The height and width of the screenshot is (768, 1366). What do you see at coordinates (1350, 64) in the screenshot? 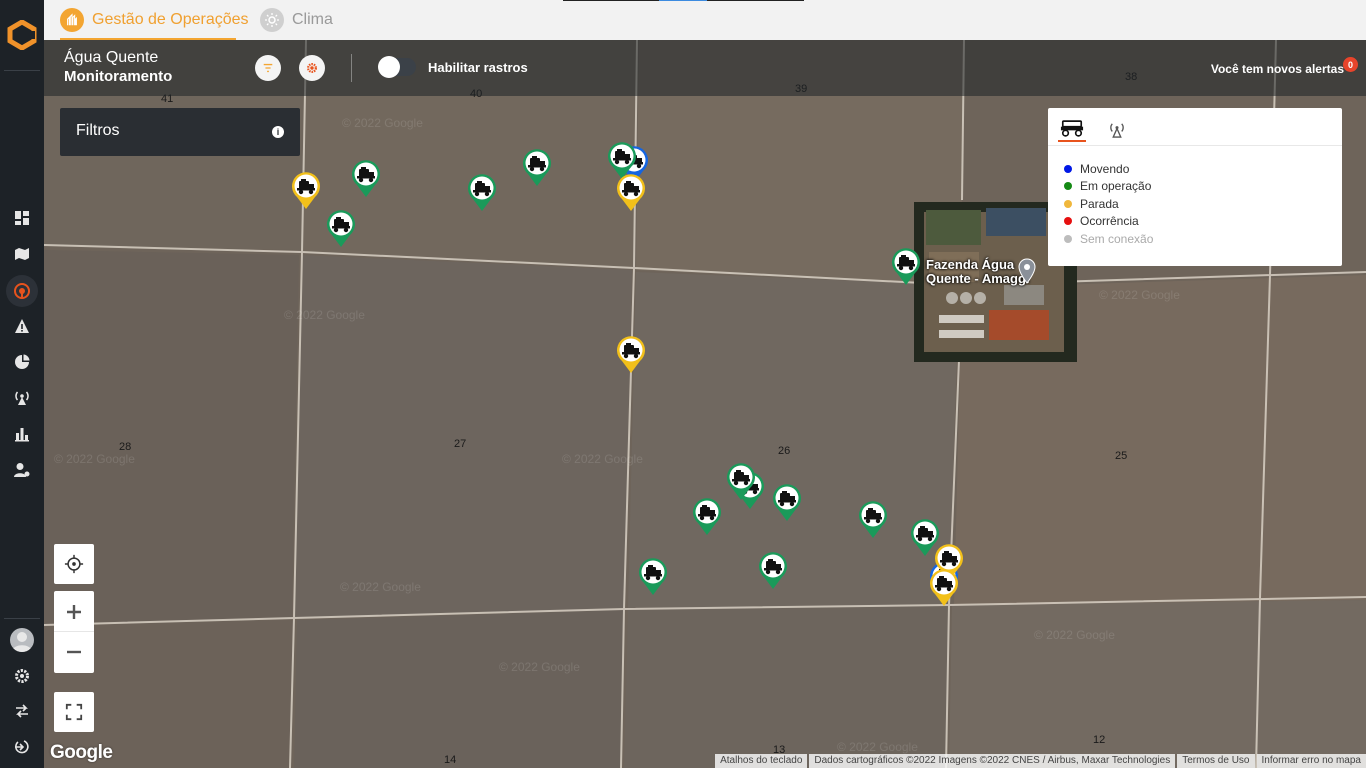
I see `alerts-count-badge: 0` at bounding box center [1350, 64].